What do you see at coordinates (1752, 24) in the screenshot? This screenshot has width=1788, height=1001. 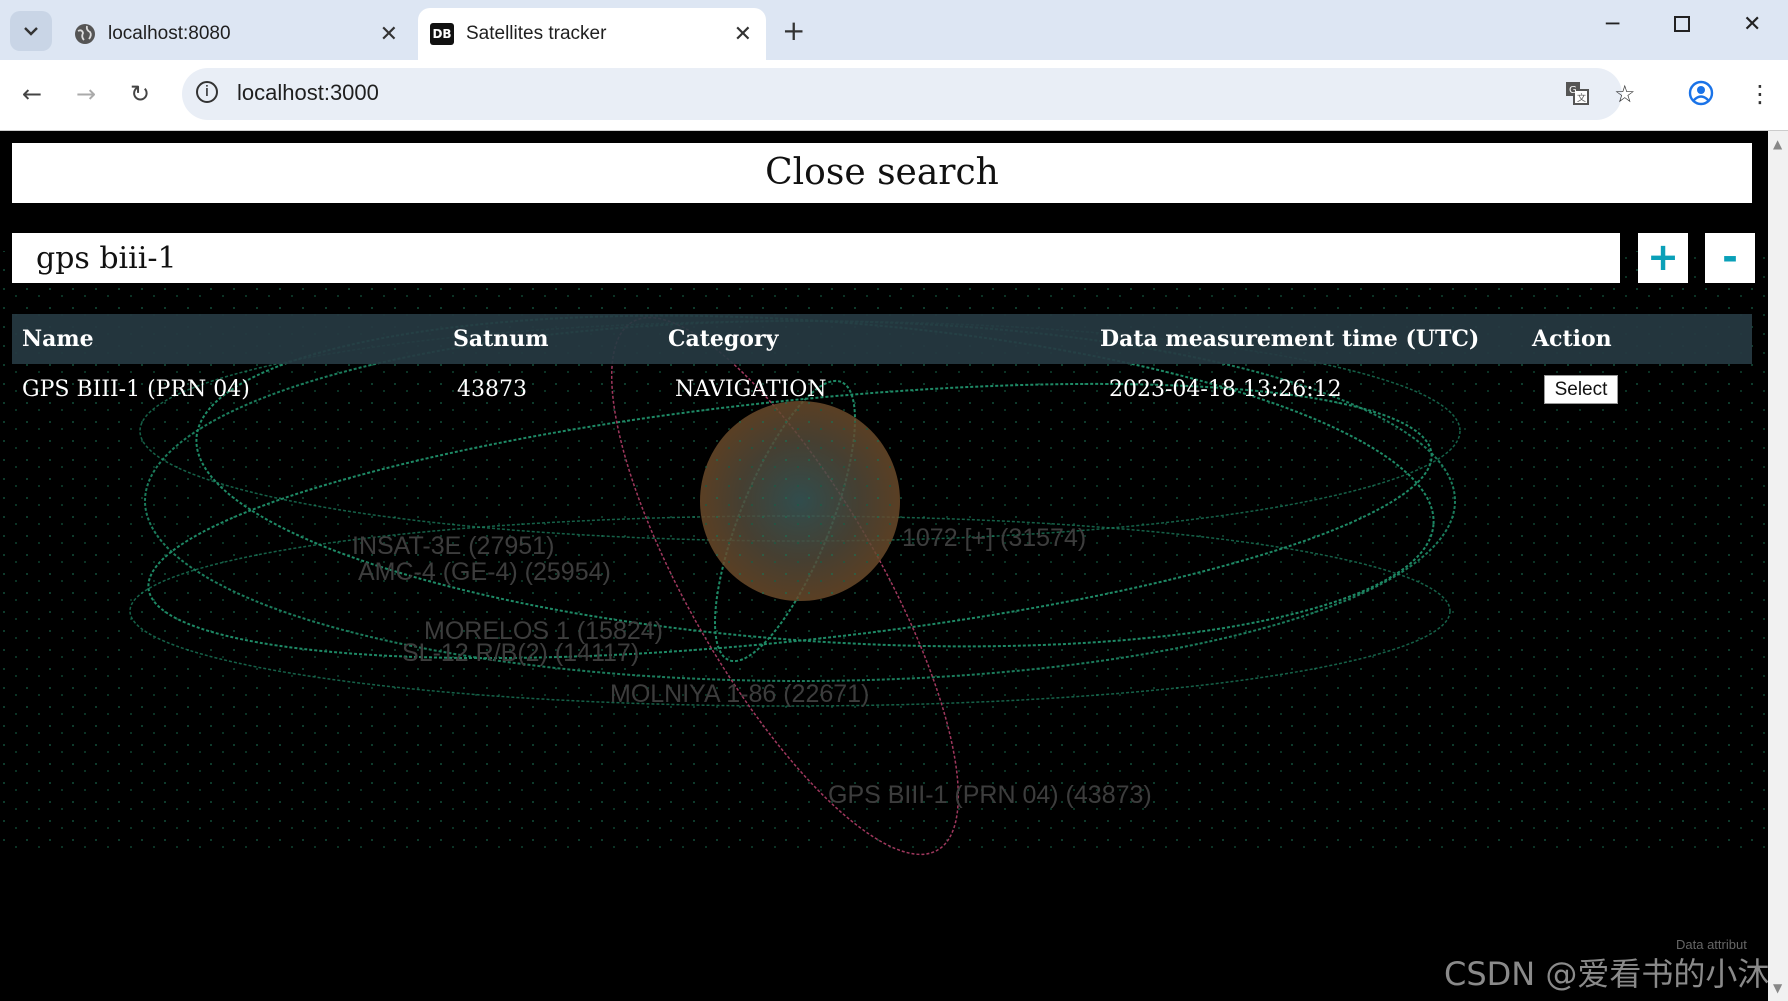 I see `close-window-icon: ✕` at bounding box center [1752, 24].